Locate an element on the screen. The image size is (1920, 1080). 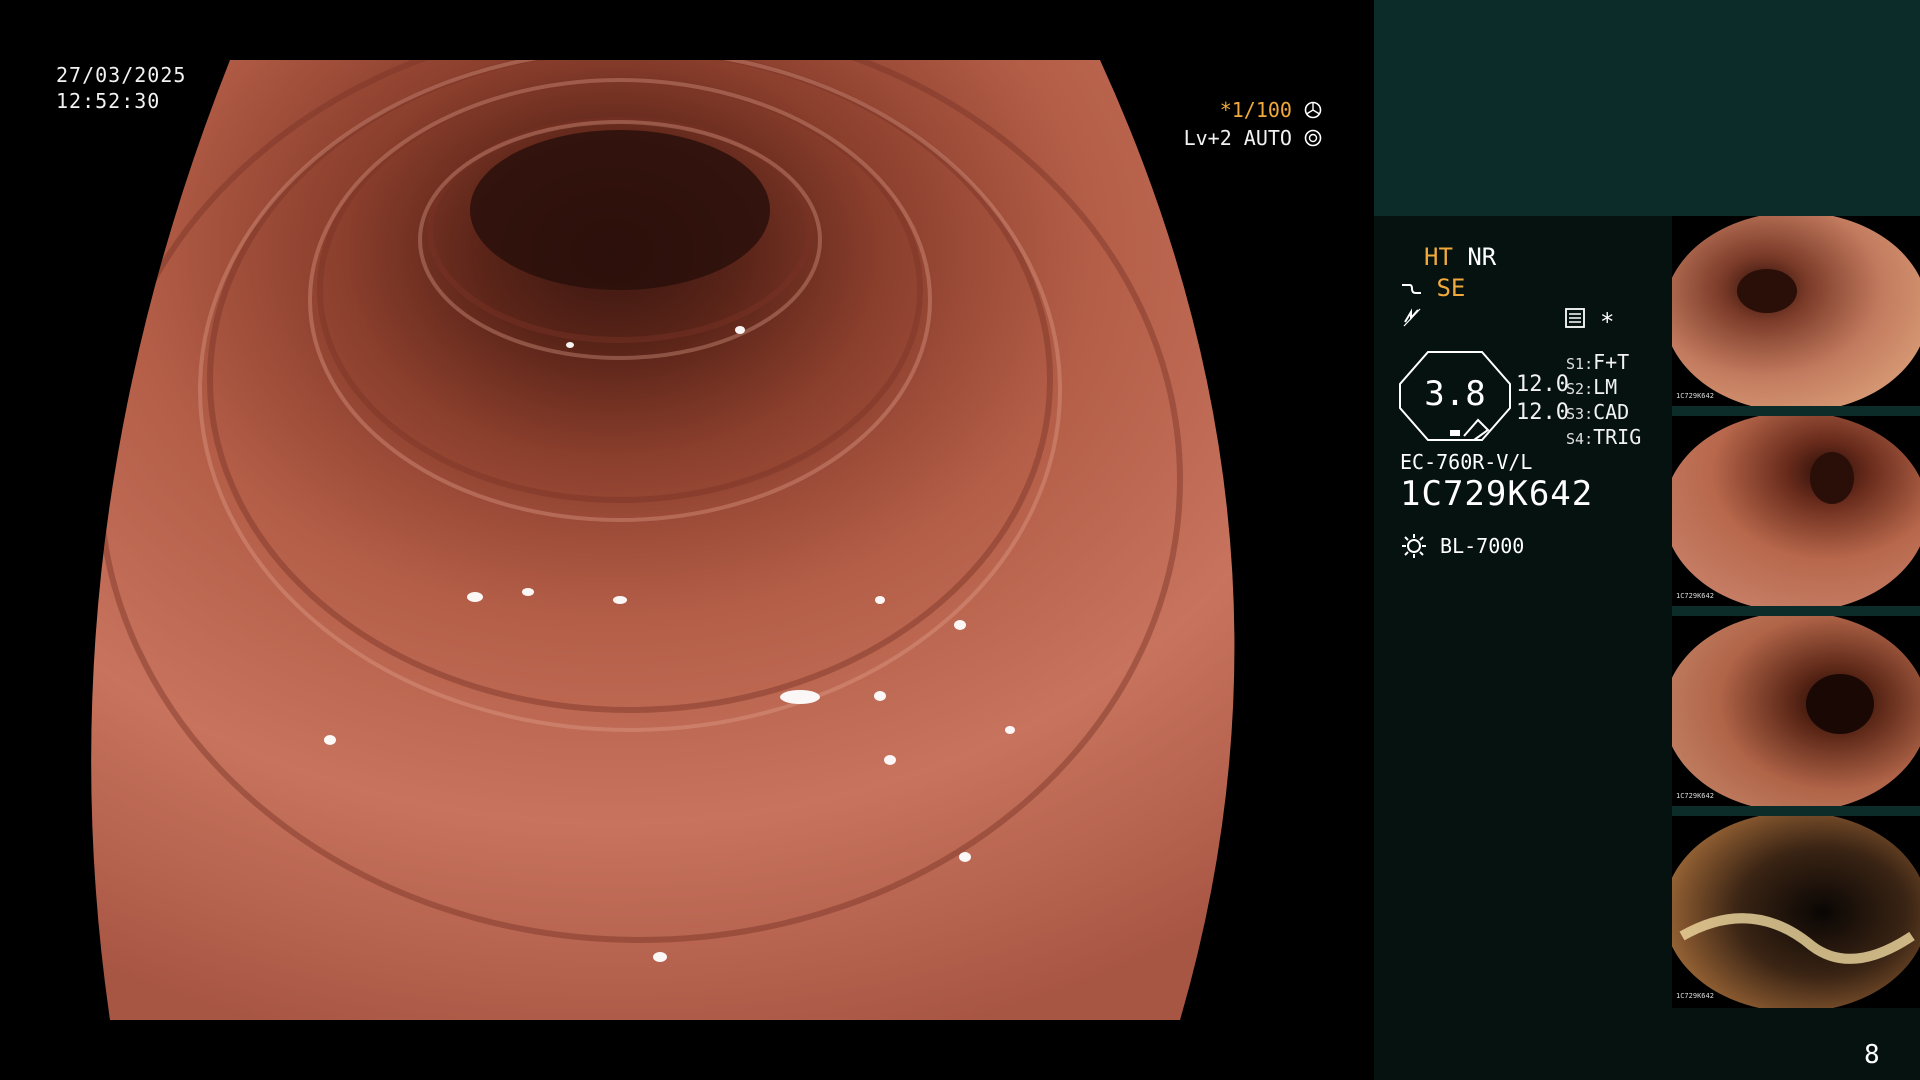
mode-nr: NR is located at coordinates (1482, 257).